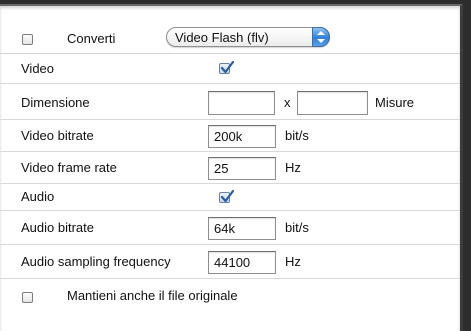 This screenshot has width=471, height=331. What do you see at coordinates (91, 38) in the screenshot?
I see `convert-label: Converti` at bounding box center [91, 38].